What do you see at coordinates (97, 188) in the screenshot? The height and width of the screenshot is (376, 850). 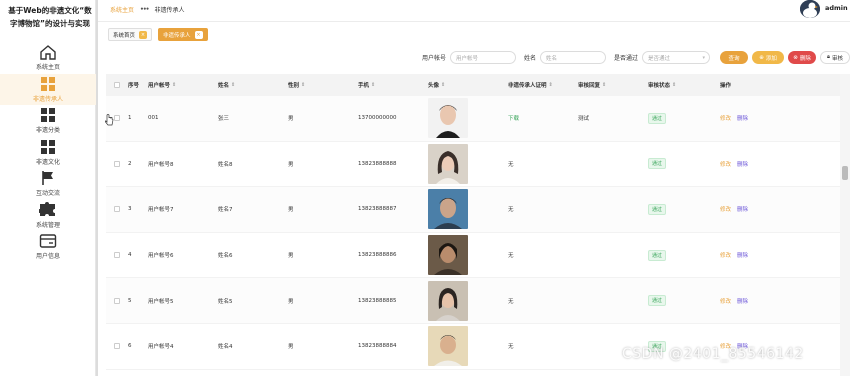 I see `divider` at bounding box center [97, 188].